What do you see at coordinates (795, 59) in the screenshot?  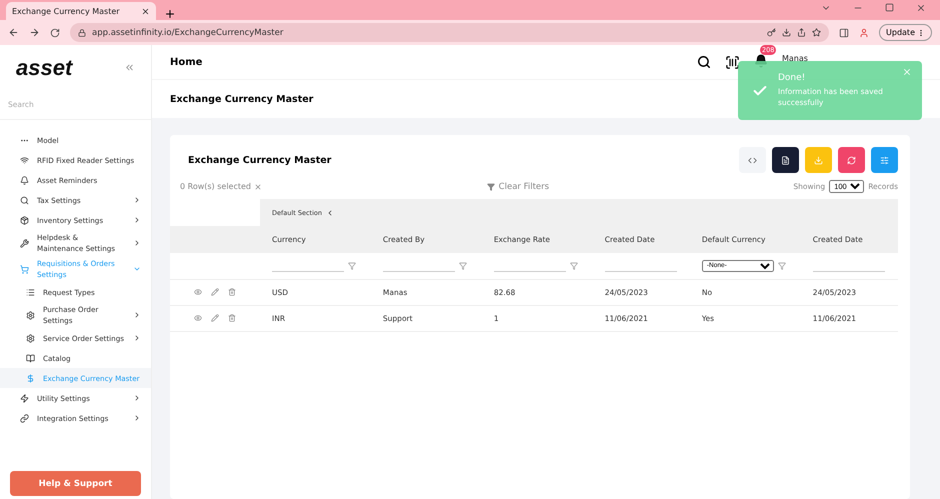 I see `user-name: Manas` at bounding box center [795, 59].